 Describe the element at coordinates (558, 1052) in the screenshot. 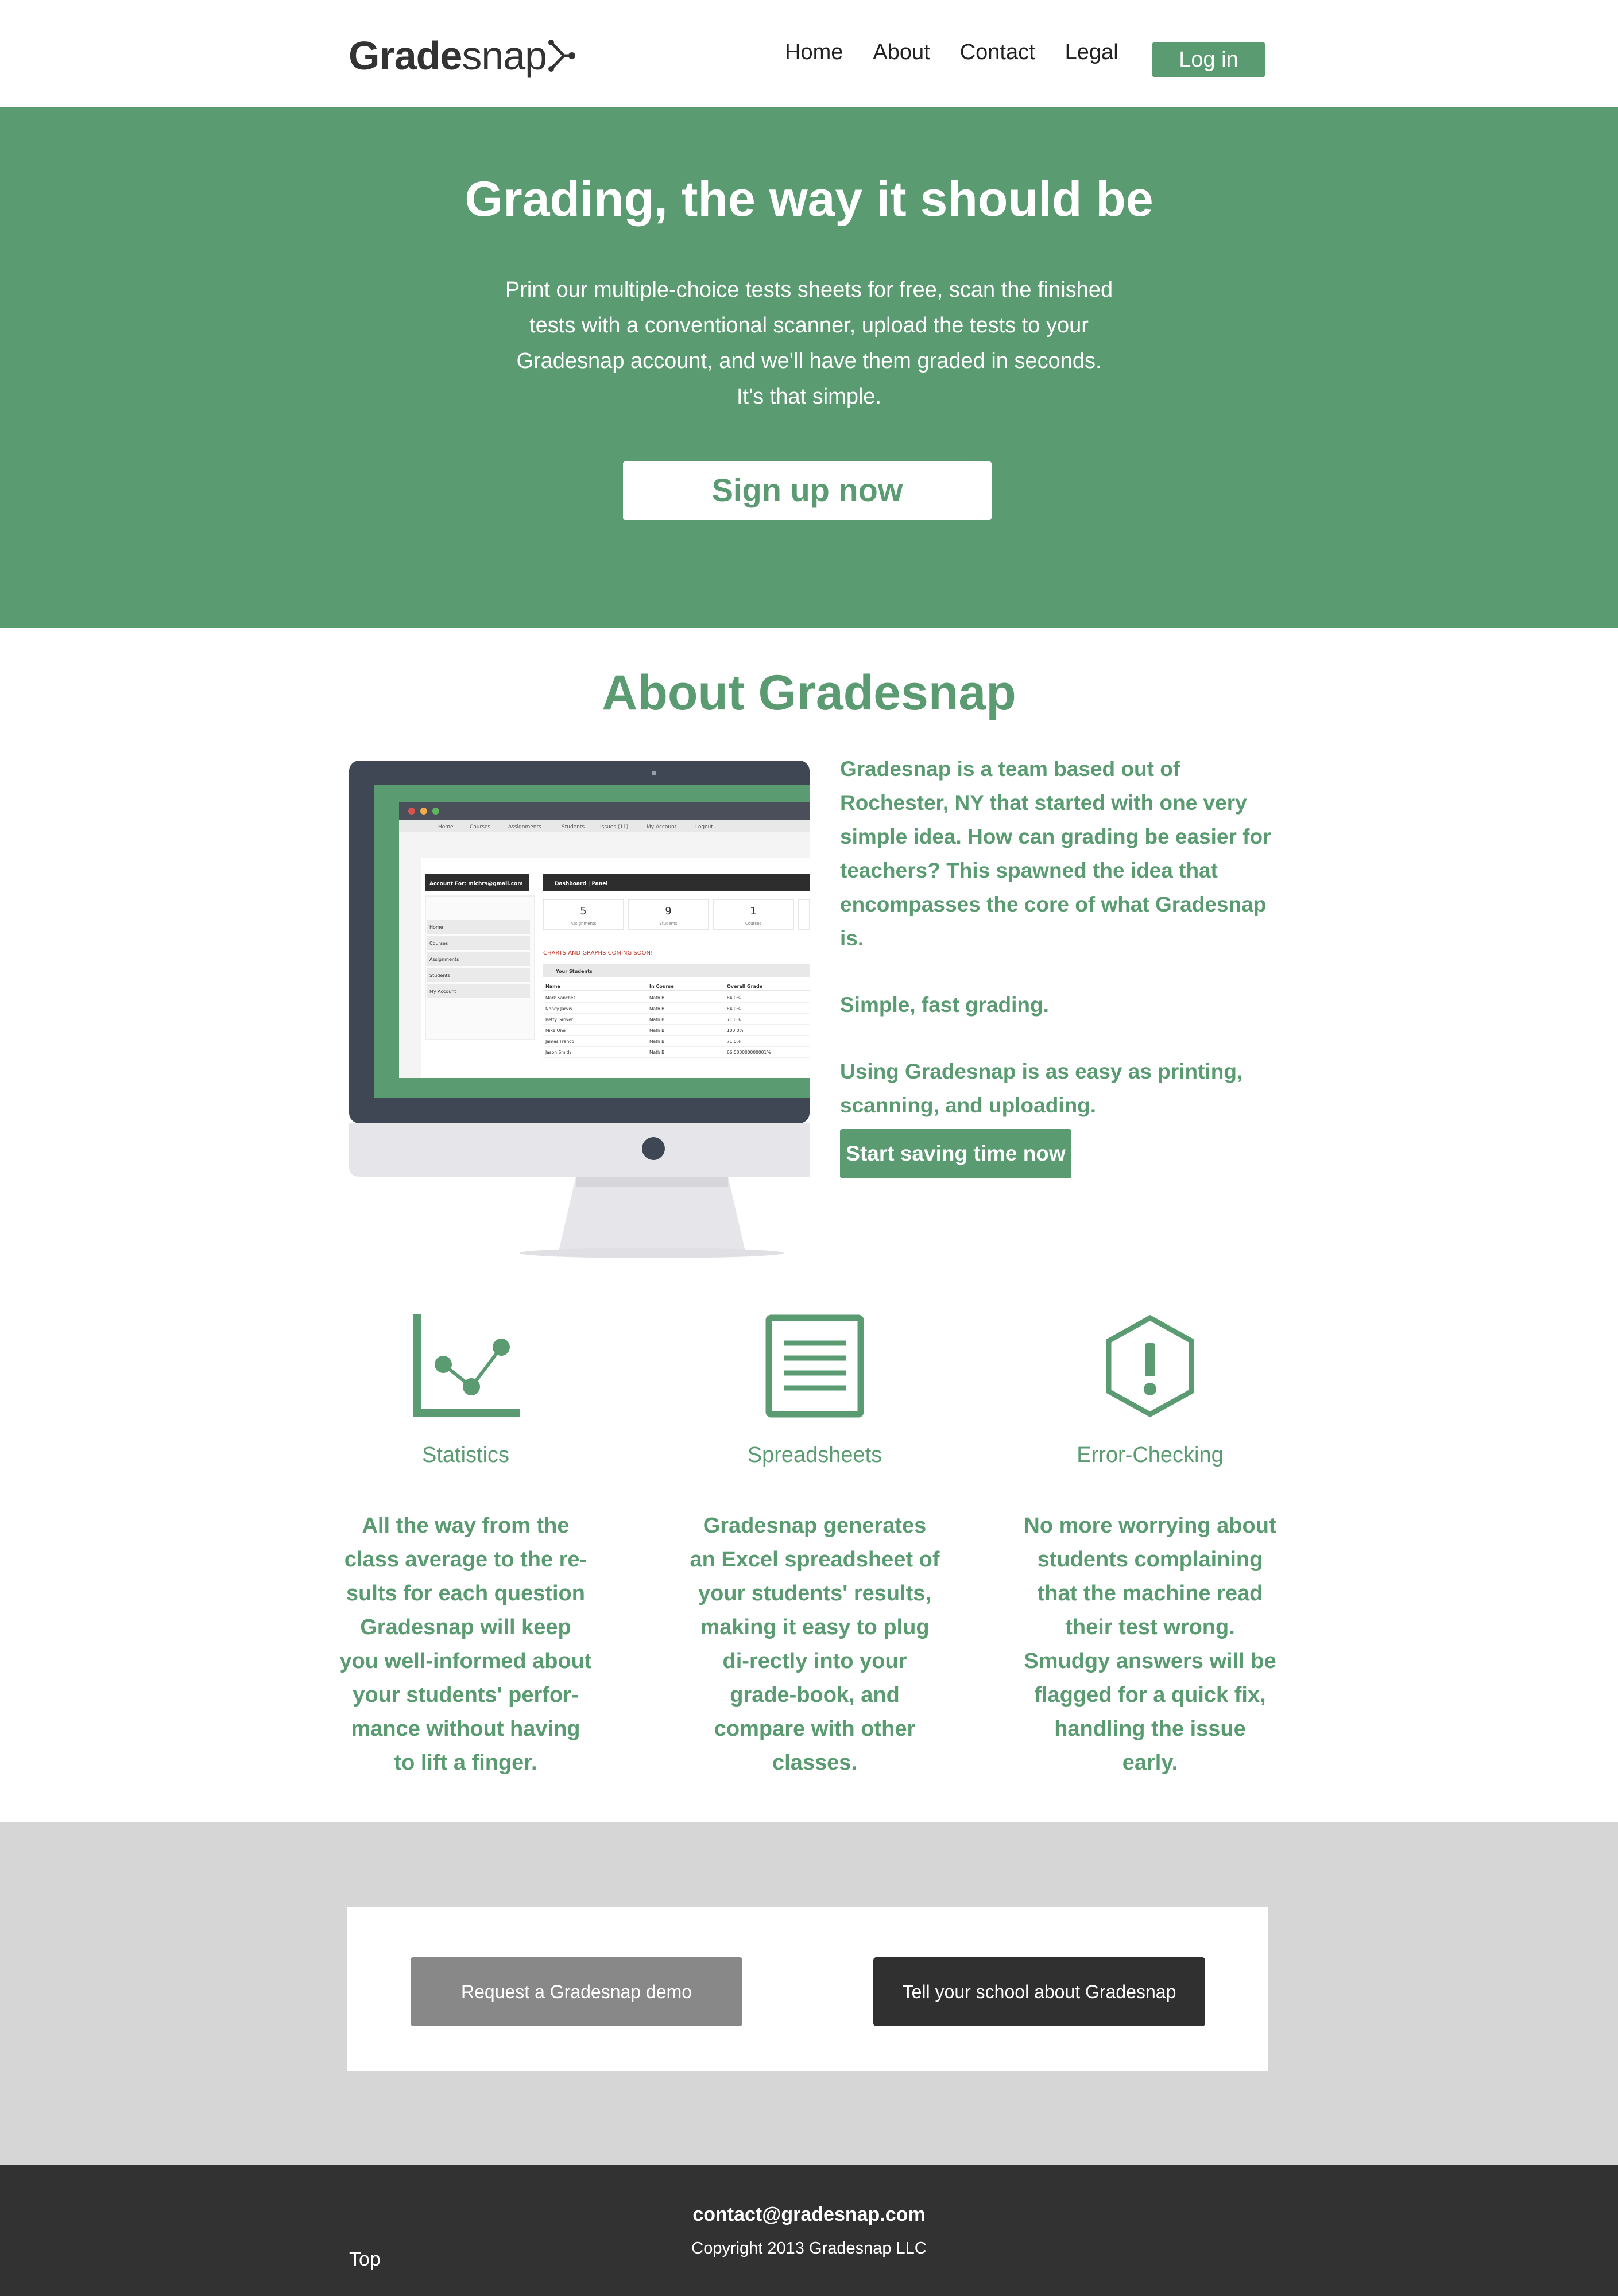

I see `screen-table-cell: Jason Smith` at that location.